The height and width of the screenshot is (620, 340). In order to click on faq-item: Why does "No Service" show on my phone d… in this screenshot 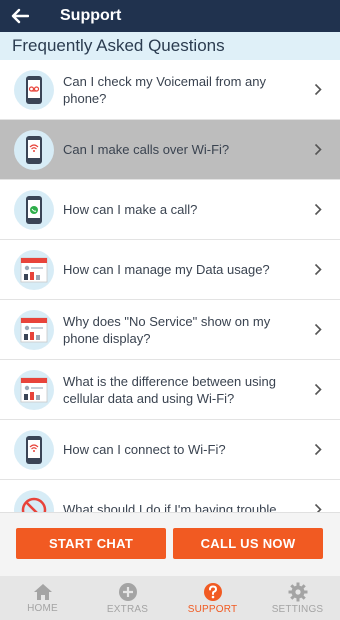, I will do `click(170, 330)`.